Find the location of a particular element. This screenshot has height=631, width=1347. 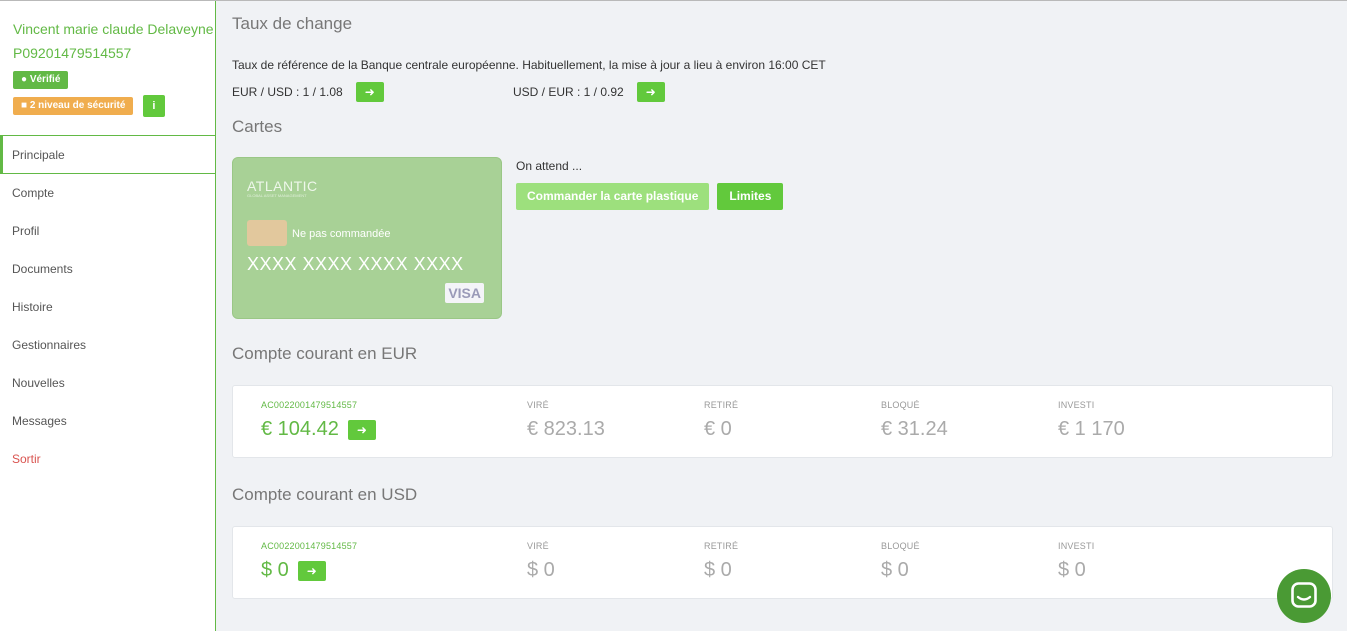

brand-subtitle: GLOBAL ASSET MANAGEMENT is located at coordinates (277, 195).